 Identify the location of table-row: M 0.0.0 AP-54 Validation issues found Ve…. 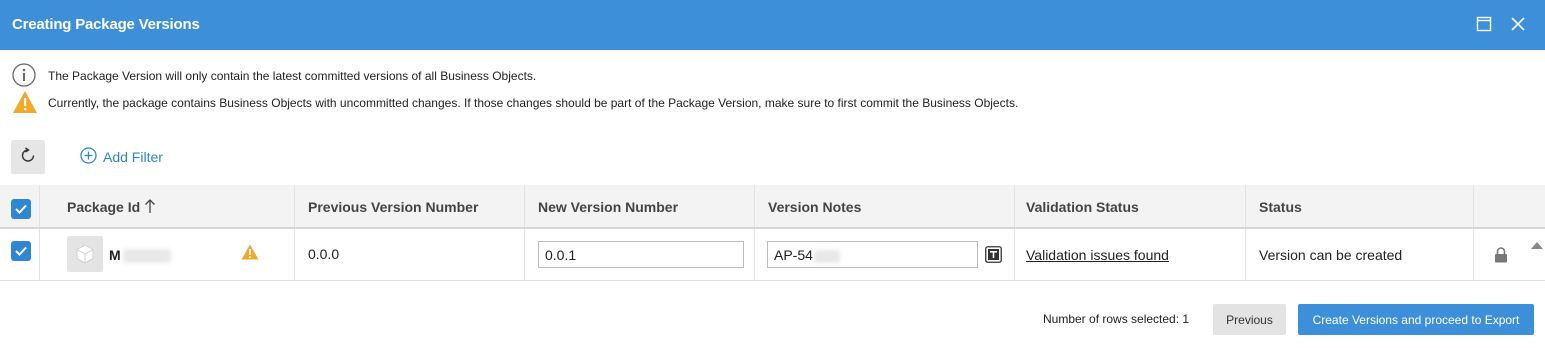
(772, 255).